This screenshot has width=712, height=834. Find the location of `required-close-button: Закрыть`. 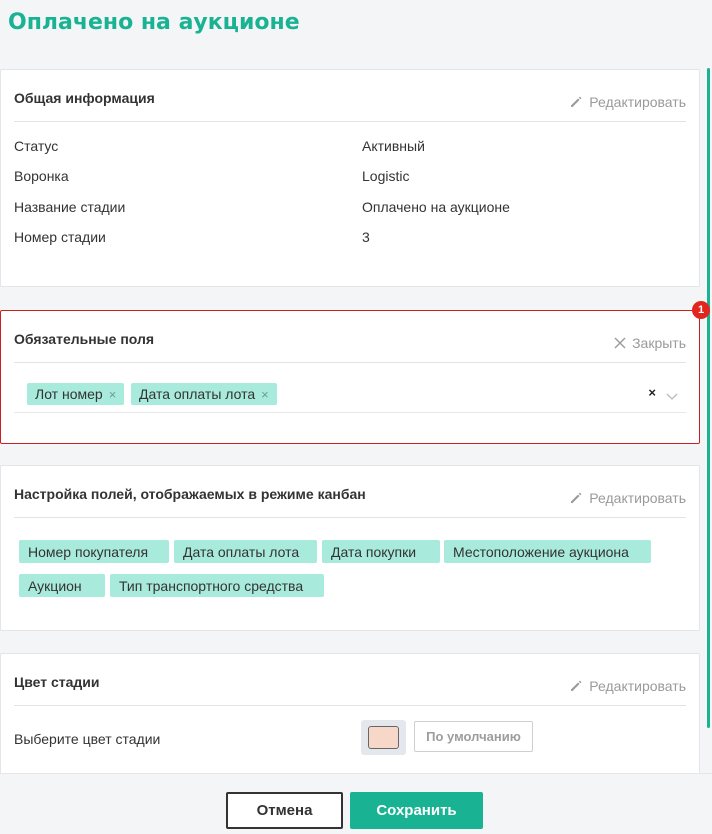

required-close-button: Закрыть is located at coordinates (650, 343).